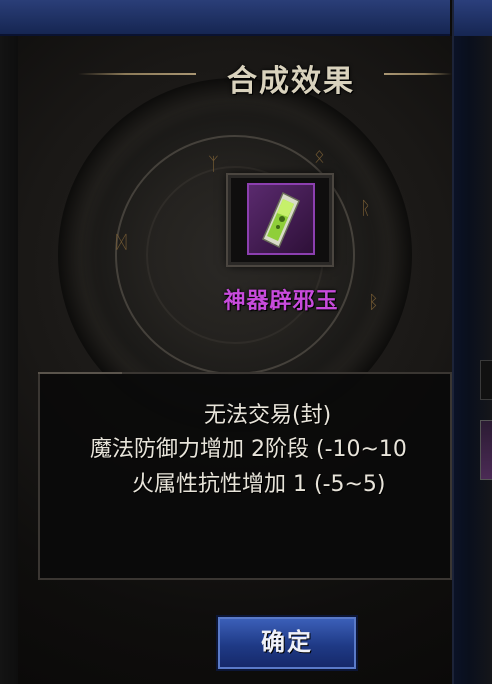  I want to click on result-item-slot, so click(280, 220).